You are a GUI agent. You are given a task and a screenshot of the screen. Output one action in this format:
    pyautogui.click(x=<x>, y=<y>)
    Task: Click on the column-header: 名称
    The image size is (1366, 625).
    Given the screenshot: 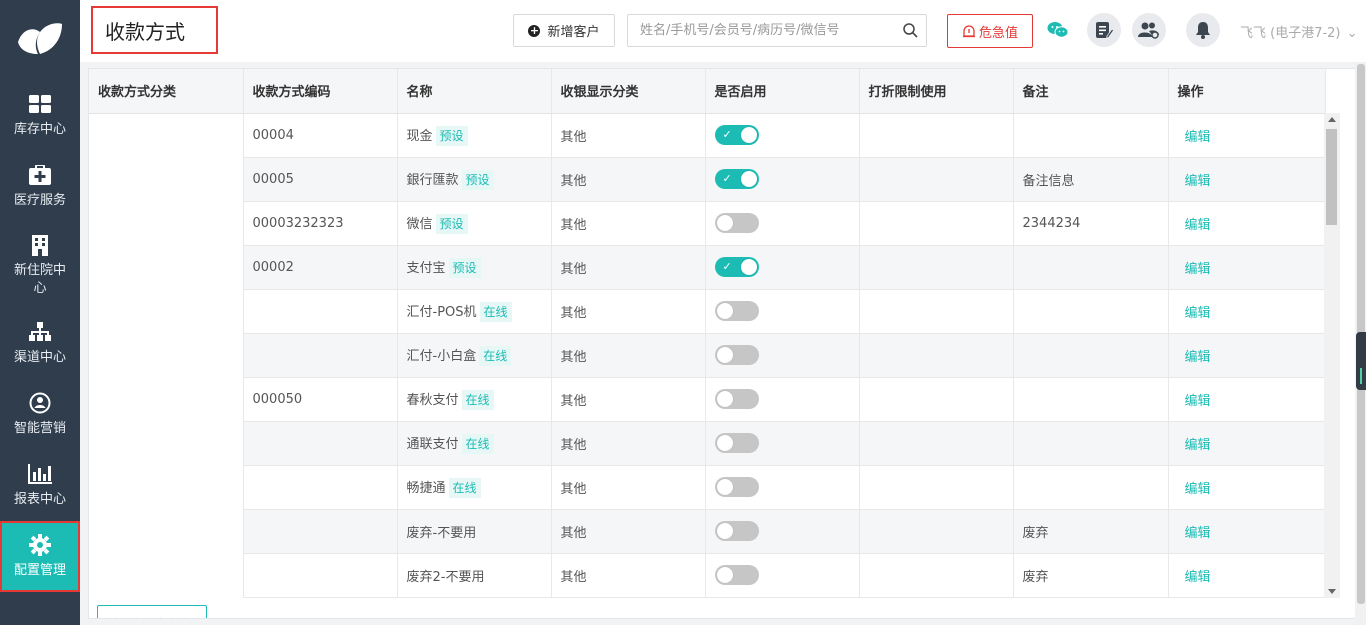 What is the action you would take?
    pyautogui.click(x=474, y=91)
    